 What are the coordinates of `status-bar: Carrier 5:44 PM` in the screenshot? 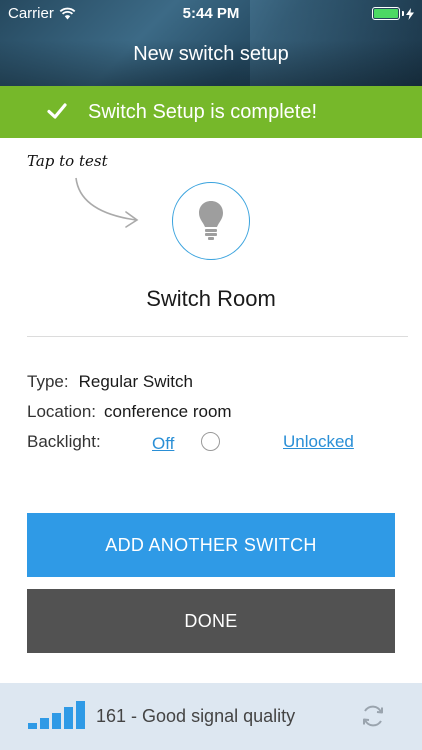 It's located at (211, 14).